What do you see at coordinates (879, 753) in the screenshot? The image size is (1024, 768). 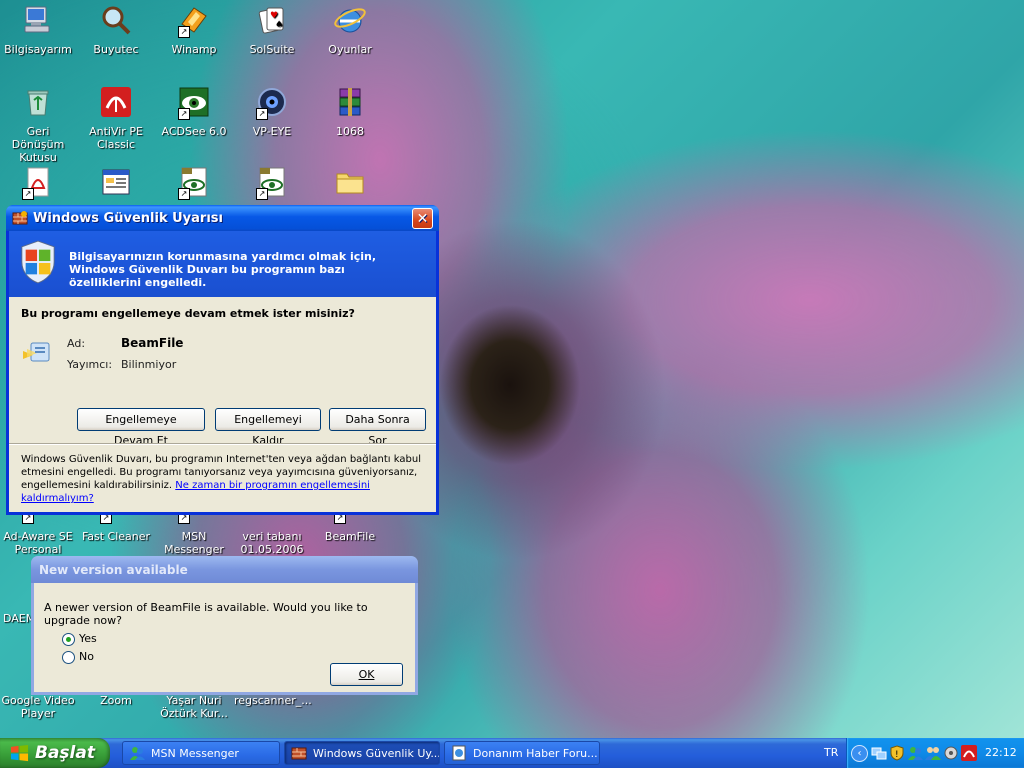 I see `network-icon` at bounding box center [879, 753].